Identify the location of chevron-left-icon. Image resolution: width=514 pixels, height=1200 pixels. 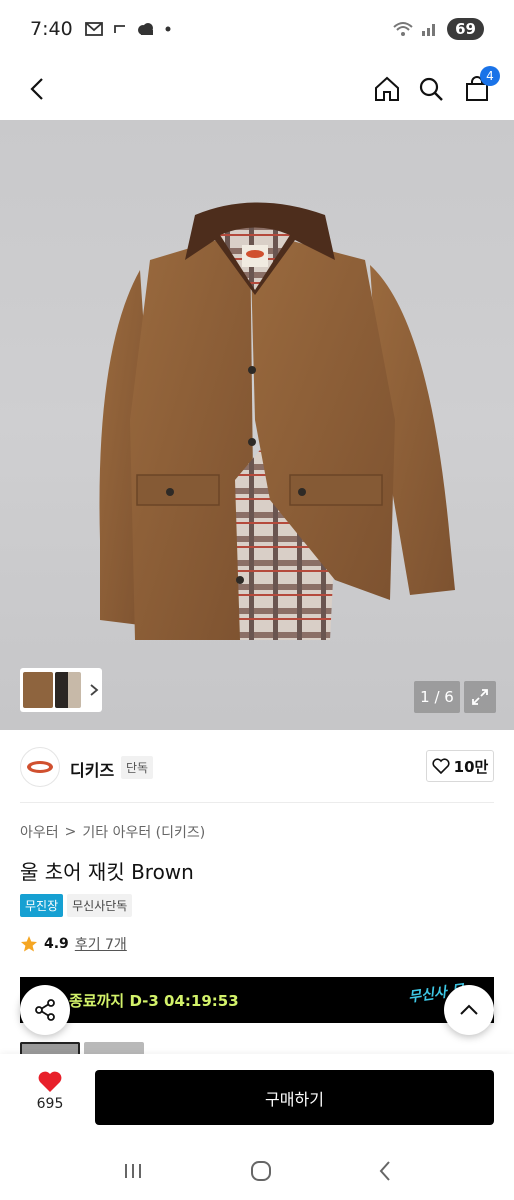
(36, 89).